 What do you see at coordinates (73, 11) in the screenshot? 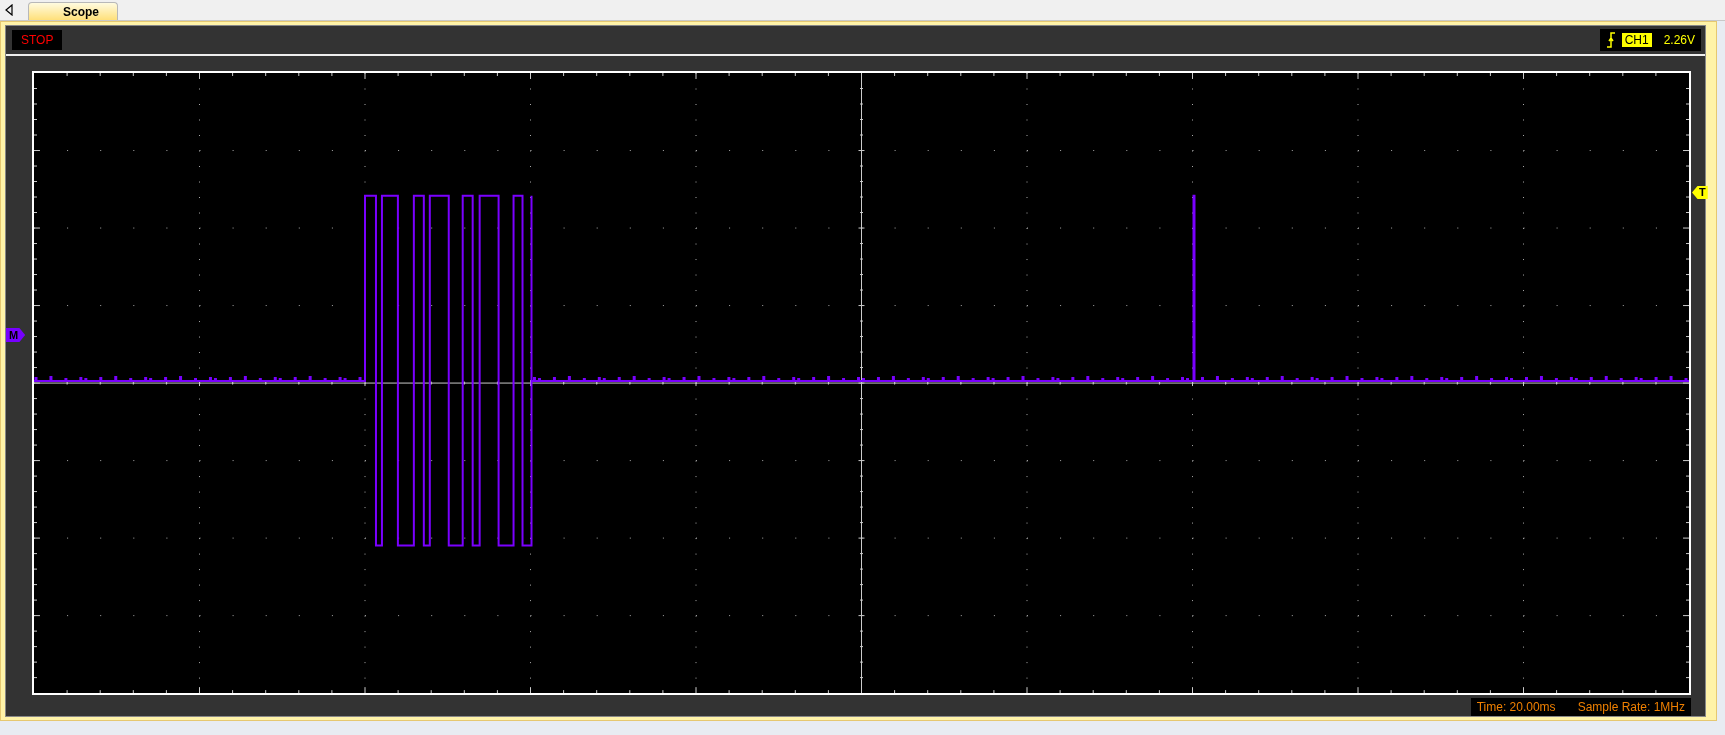
I see `scope-tab: Scope` at bounding box center [73, 11].